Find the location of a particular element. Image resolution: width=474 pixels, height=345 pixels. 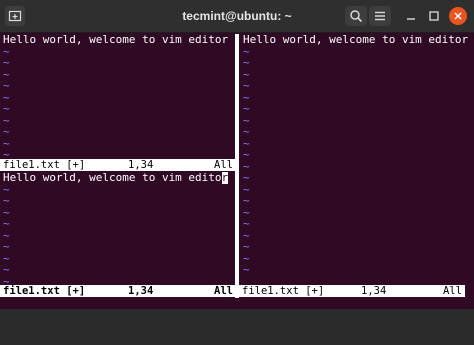

maximize-button is located at coordinates (434, 16).